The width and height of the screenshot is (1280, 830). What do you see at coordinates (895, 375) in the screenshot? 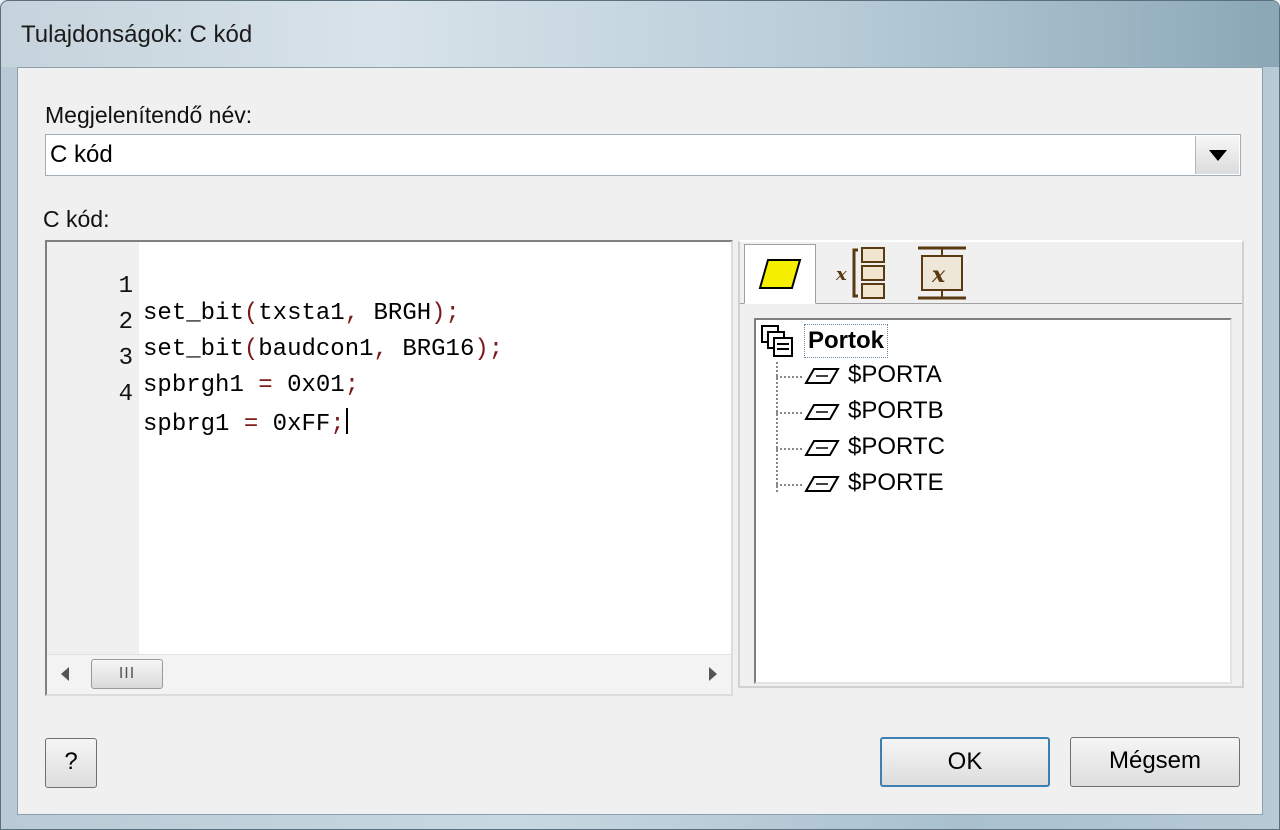
I see `tree-item-label: $PORTA` at bounding box center [895, 375].